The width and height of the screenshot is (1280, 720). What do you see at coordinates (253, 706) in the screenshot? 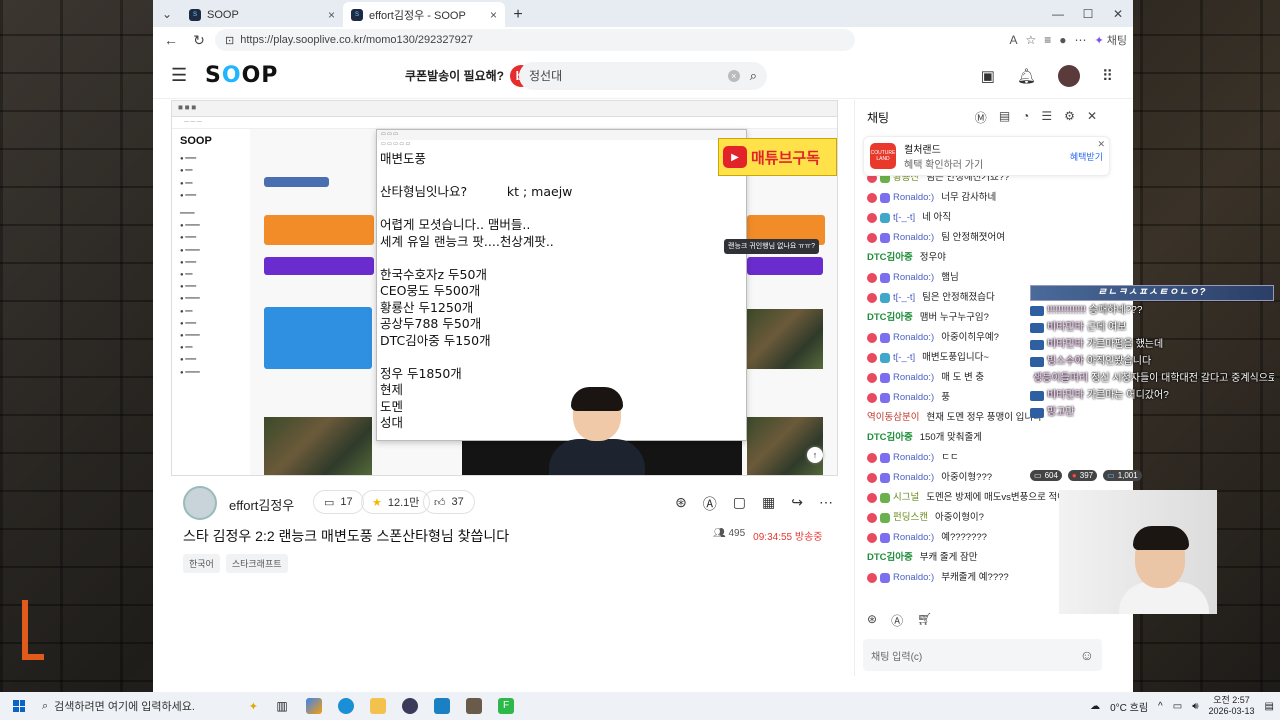
I see `sparkle-icon: ✦` at bounding box center [253, 706].